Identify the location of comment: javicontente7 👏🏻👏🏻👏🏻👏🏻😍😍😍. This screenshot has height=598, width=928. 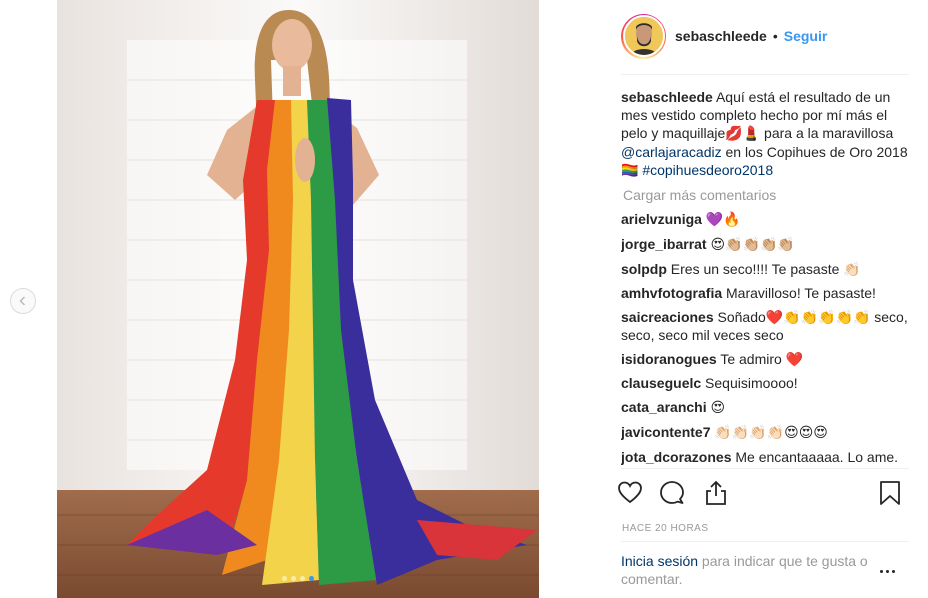
(765, 432).